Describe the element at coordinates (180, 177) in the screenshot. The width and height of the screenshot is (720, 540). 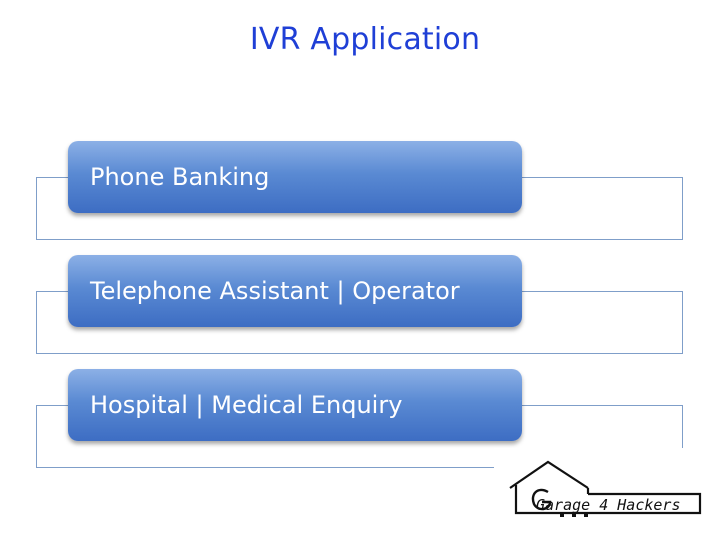
I see `list-item-label: Phone Banking` at that location.